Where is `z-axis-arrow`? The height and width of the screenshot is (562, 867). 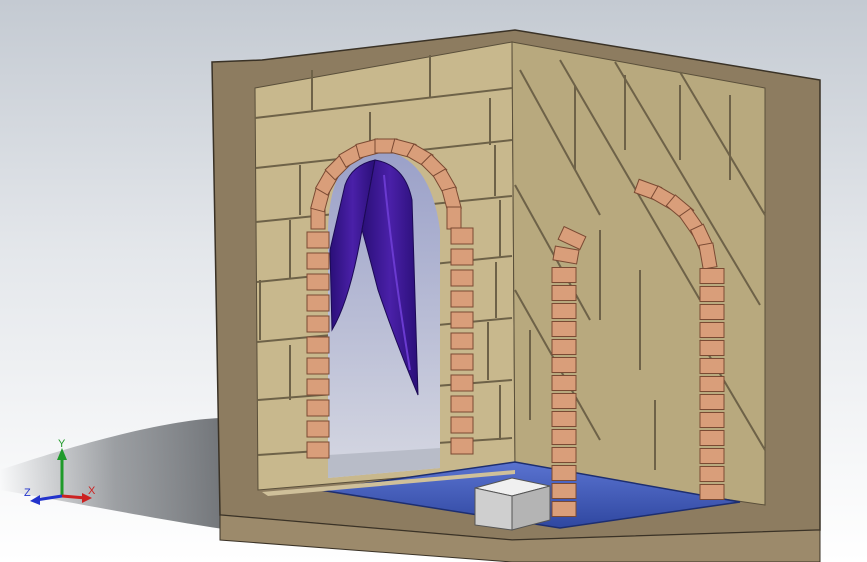
z-axis-arrow is located at coordinates (35, 500).